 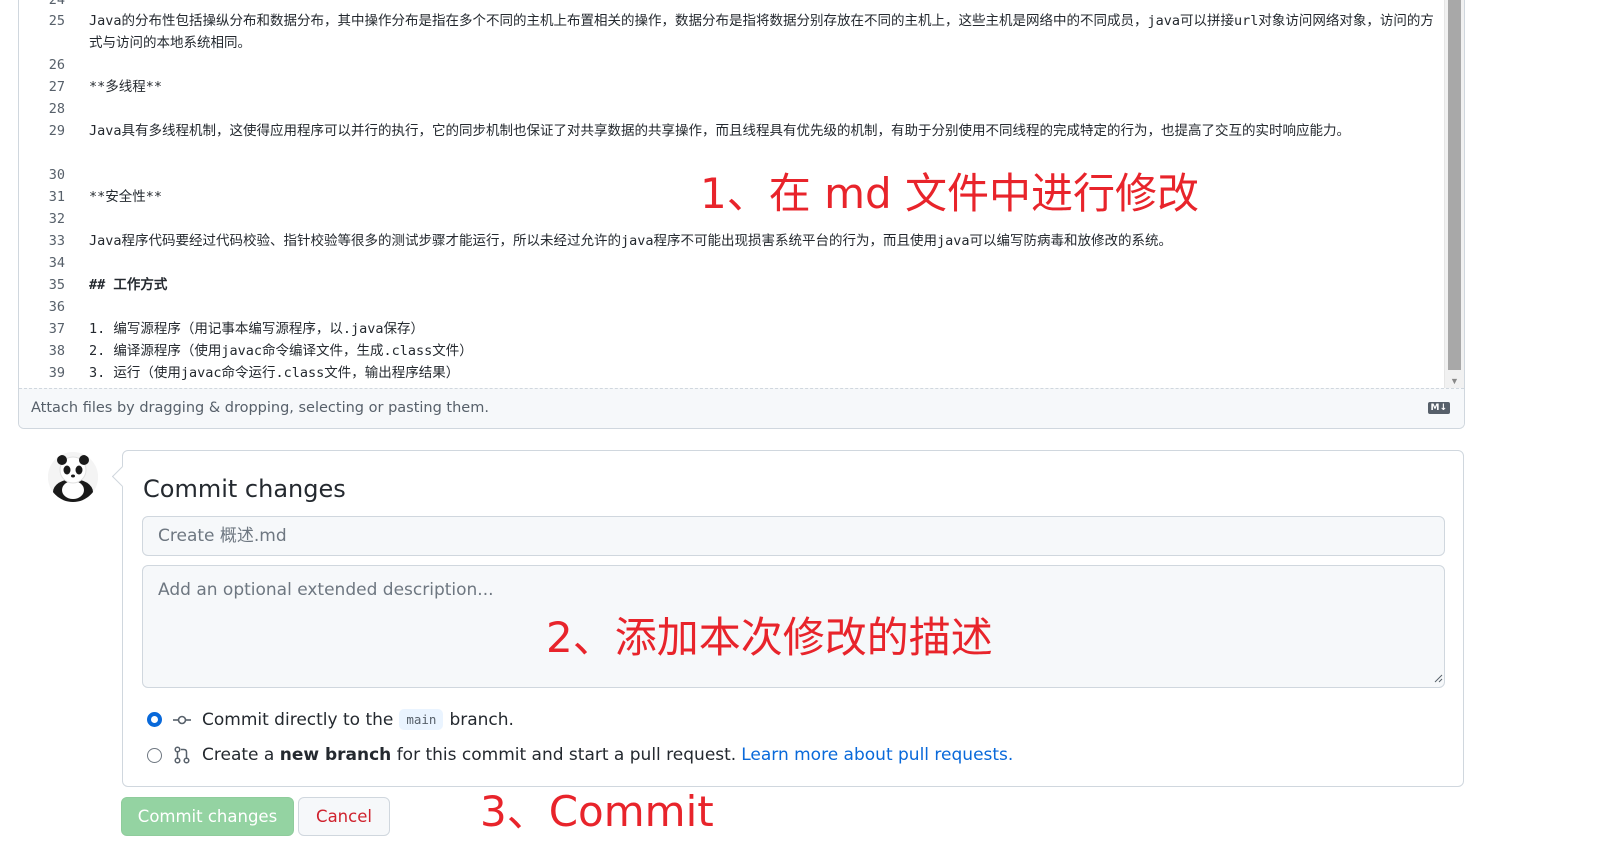 What do you see at coordinates (56, 285) in the screenshot?
I see `line-number: 35` at bounding box center [56, 285].